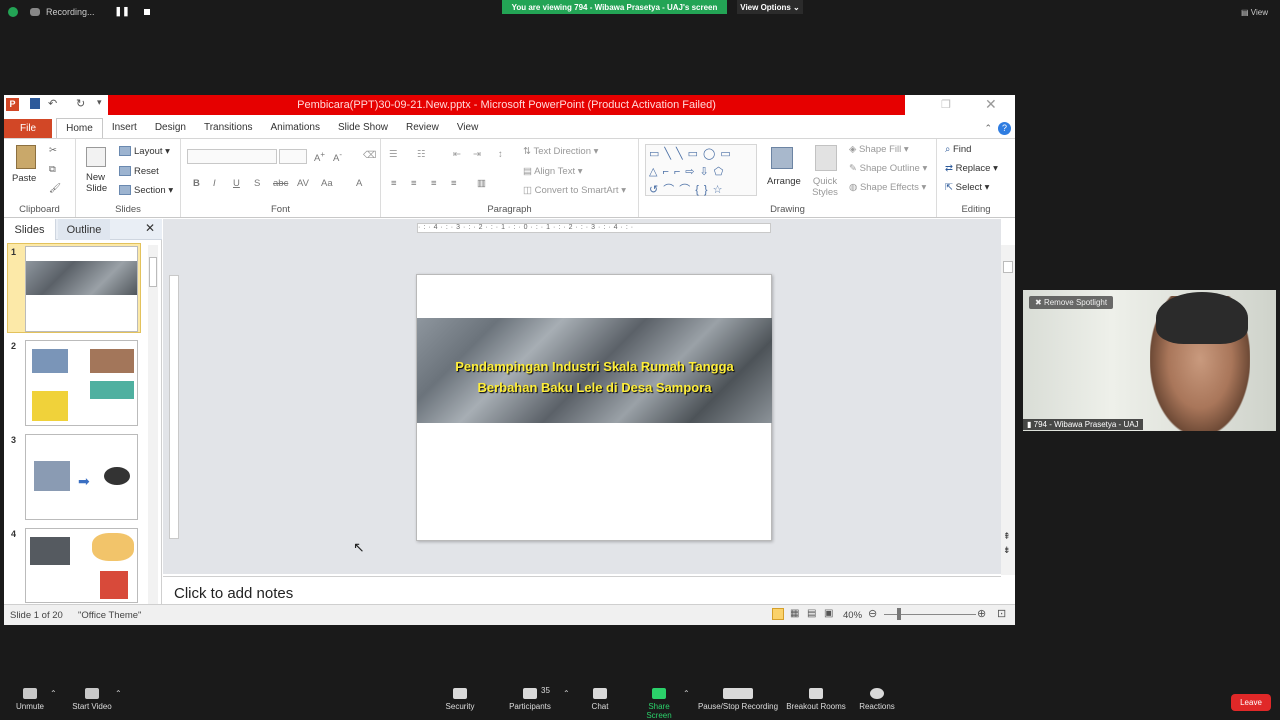  What do you see at coordinates (144, 151) in the screenshot?
I see `layout-button: Layout ▾` at bounding box center [144, 151].